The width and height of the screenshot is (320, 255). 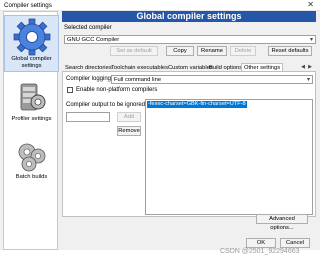 I want to click on sidebar-item-label: Global compiler, so click(x=31, y=59).